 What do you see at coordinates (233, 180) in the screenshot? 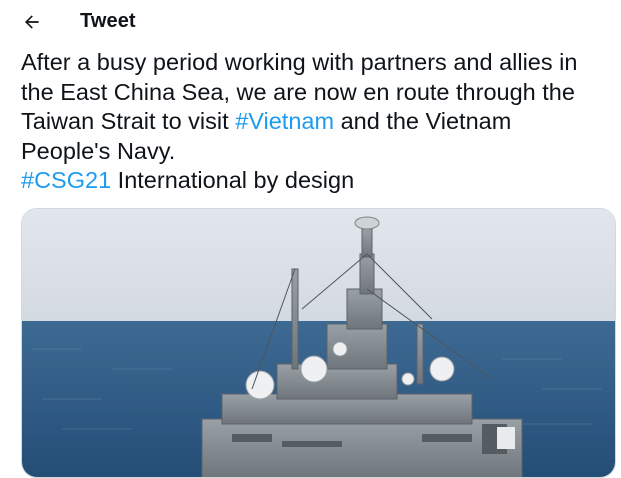
I see `tweet-text-segment: International by design` at bounding box center [233, 180].